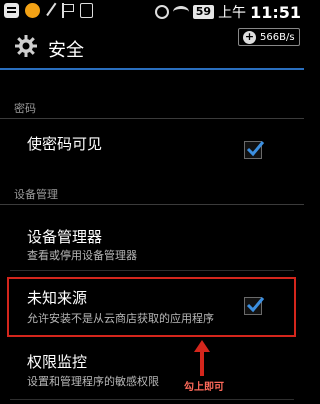 This screenshot has width=320, height=404. I want to click on unknown-sources-checkbox, so click(254, 306).